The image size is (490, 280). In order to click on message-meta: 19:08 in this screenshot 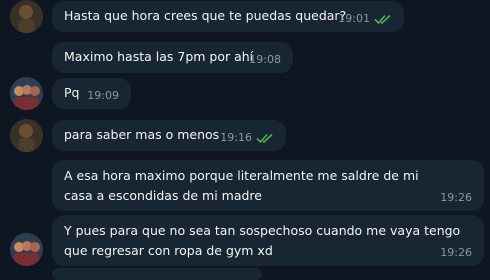, I will do `click(265, 60)`.